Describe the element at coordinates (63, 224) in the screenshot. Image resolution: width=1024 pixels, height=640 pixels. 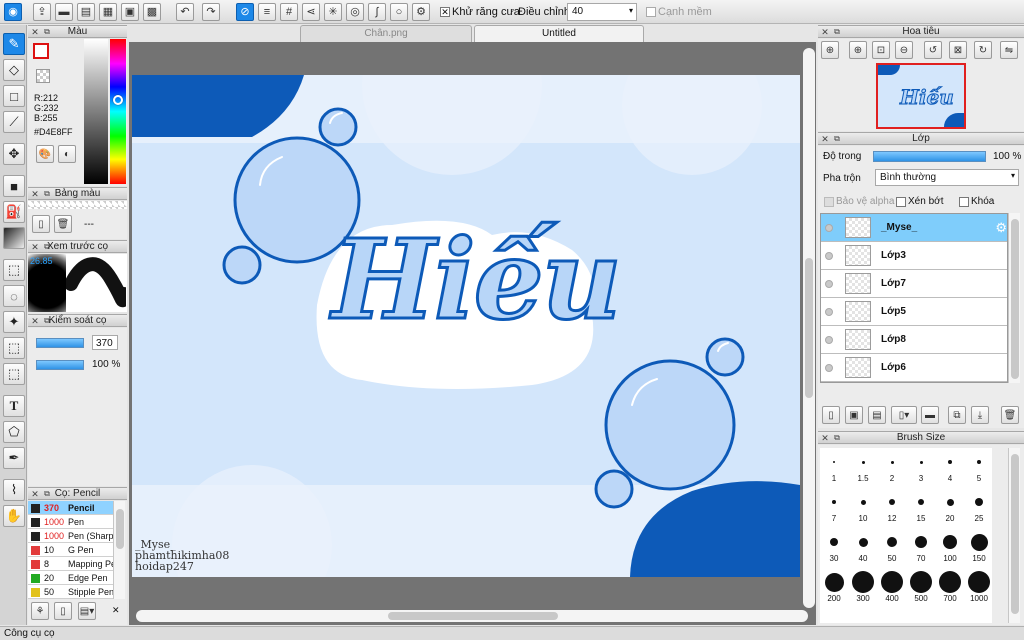
I see `delete-palette-icon: 🗑` at that location.